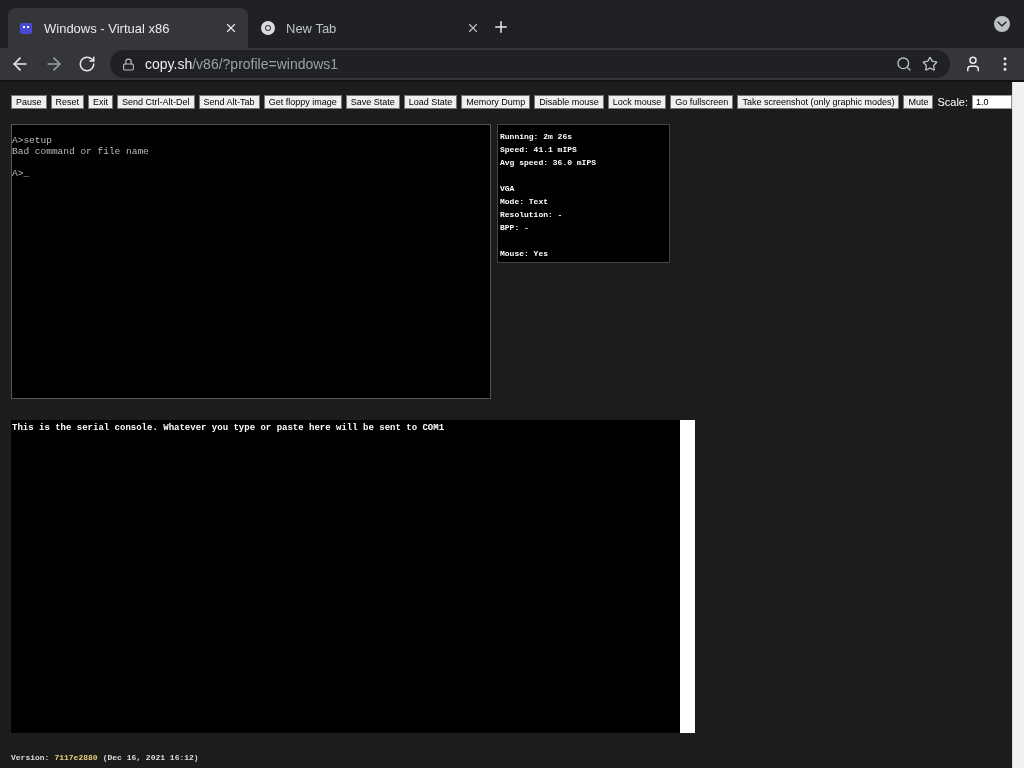 This screenshot has height=768, width=1024. I want to click on browser-tab: New Tab, so click(370, 28).